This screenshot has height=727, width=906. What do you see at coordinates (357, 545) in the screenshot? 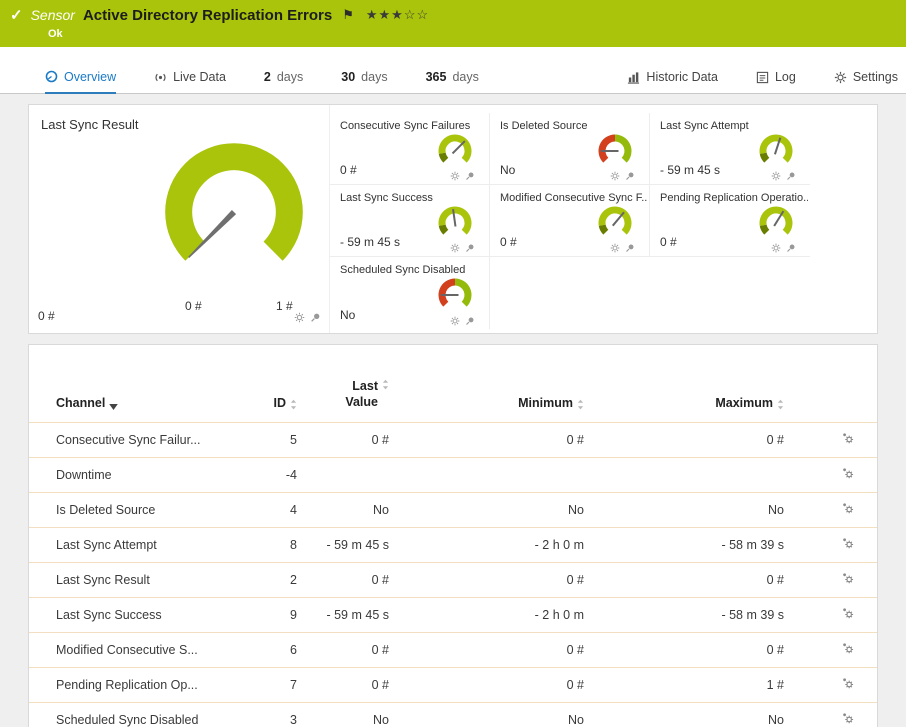
I see `channel-last-value: - 59 m 45 s` at bounding box center [357, 545].